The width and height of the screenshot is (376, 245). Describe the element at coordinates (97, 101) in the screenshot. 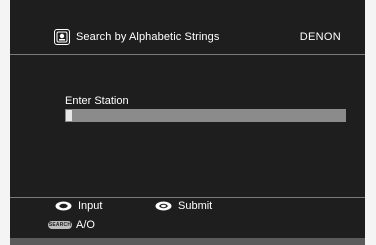

I see `enter-station-label: Enter Station` at that location.